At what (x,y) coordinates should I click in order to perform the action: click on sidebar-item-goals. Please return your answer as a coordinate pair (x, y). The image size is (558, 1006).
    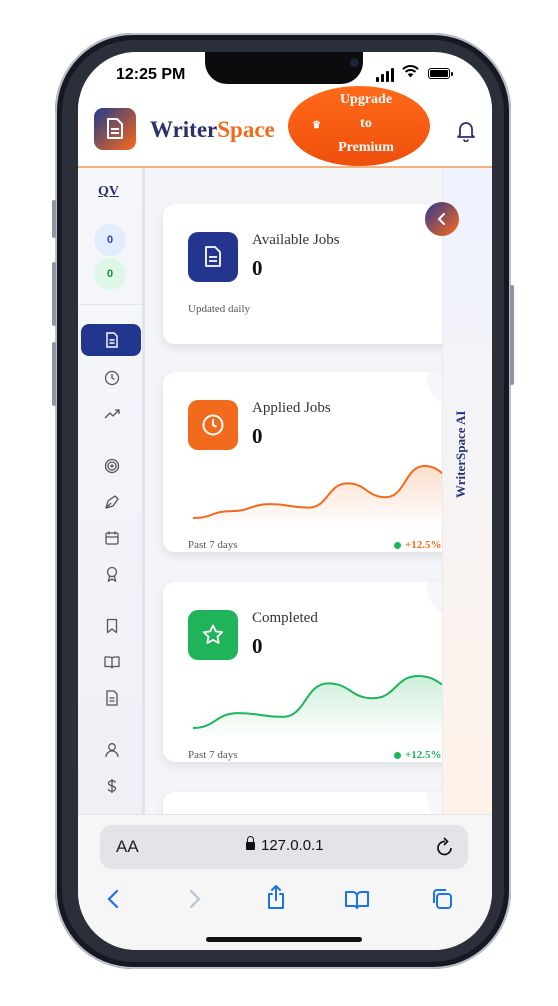
    Looking at the image, I should click on (112, 466).